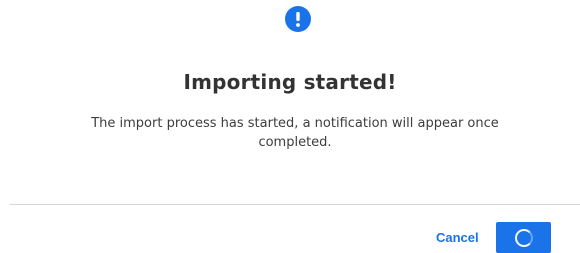 The image size is (580, 253). Describe the element at coordinates (298, 19) in the screenshot. I see `exclamation-circle-icon` at that location.